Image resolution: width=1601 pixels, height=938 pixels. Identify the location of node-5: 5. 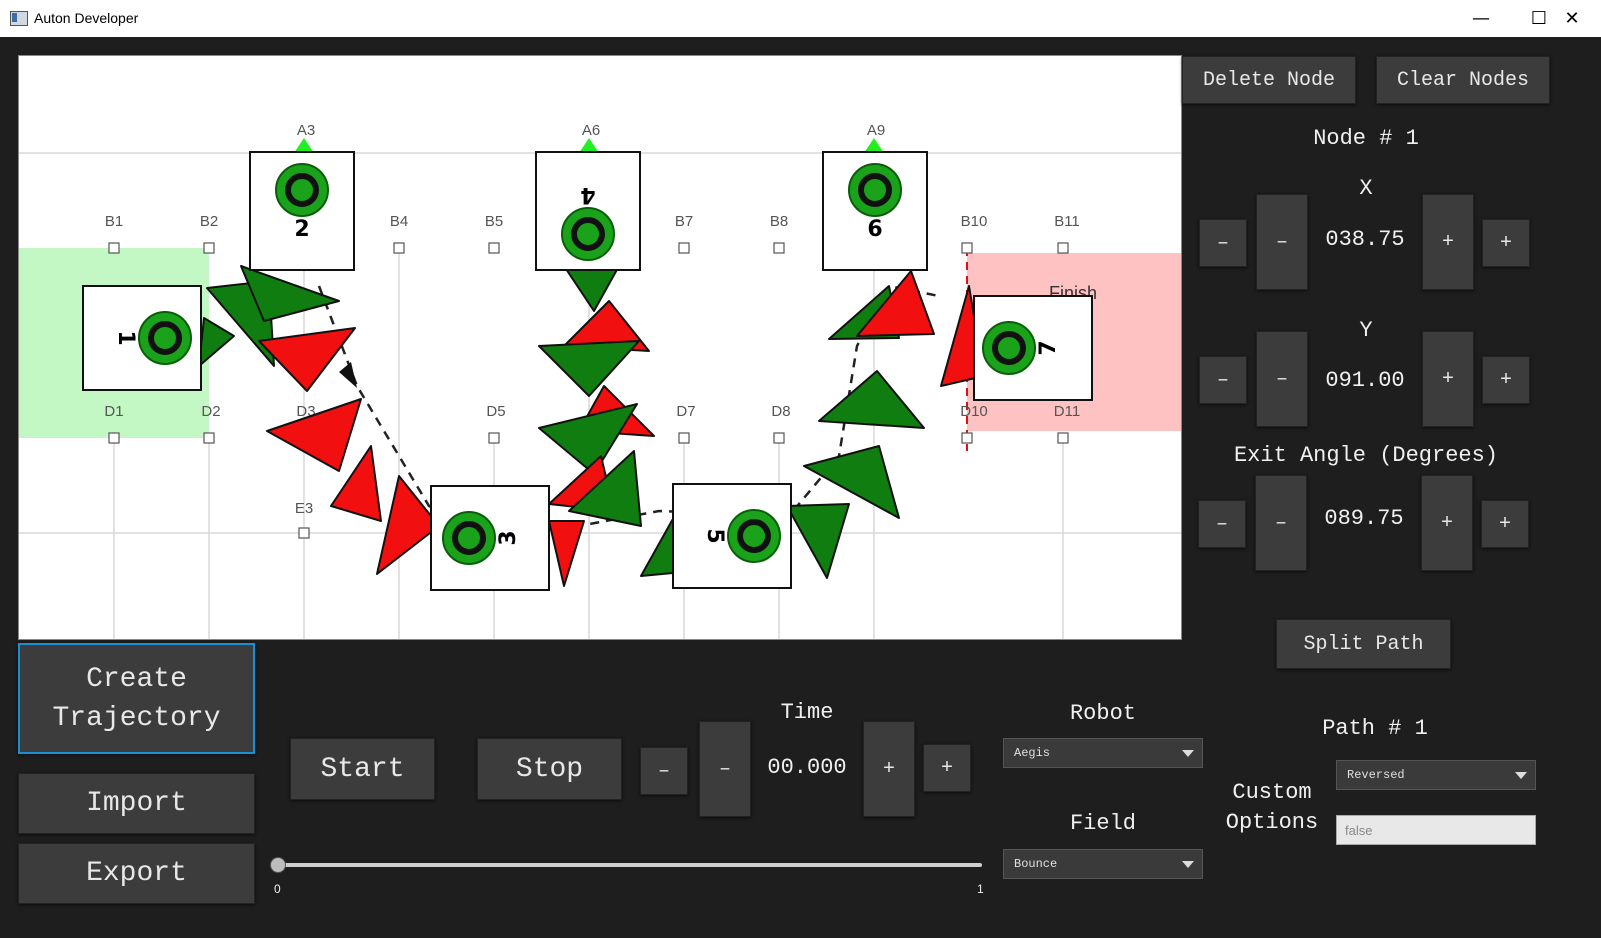
(732, 536).